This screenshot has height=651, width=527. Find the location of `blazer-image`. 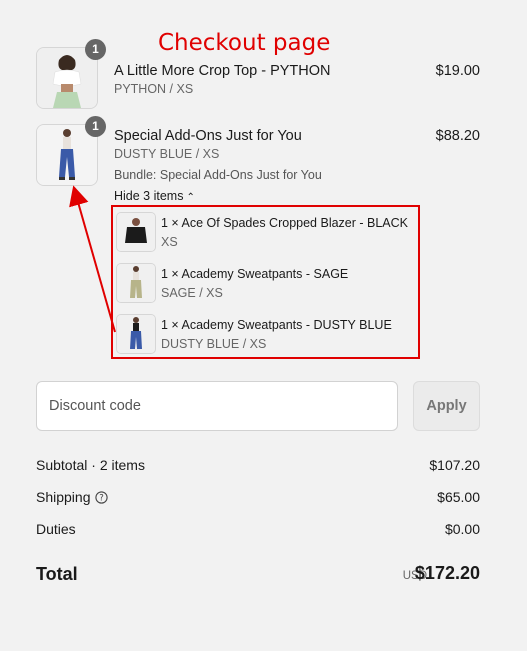

blazer-image is located at coordinates (136, 232).